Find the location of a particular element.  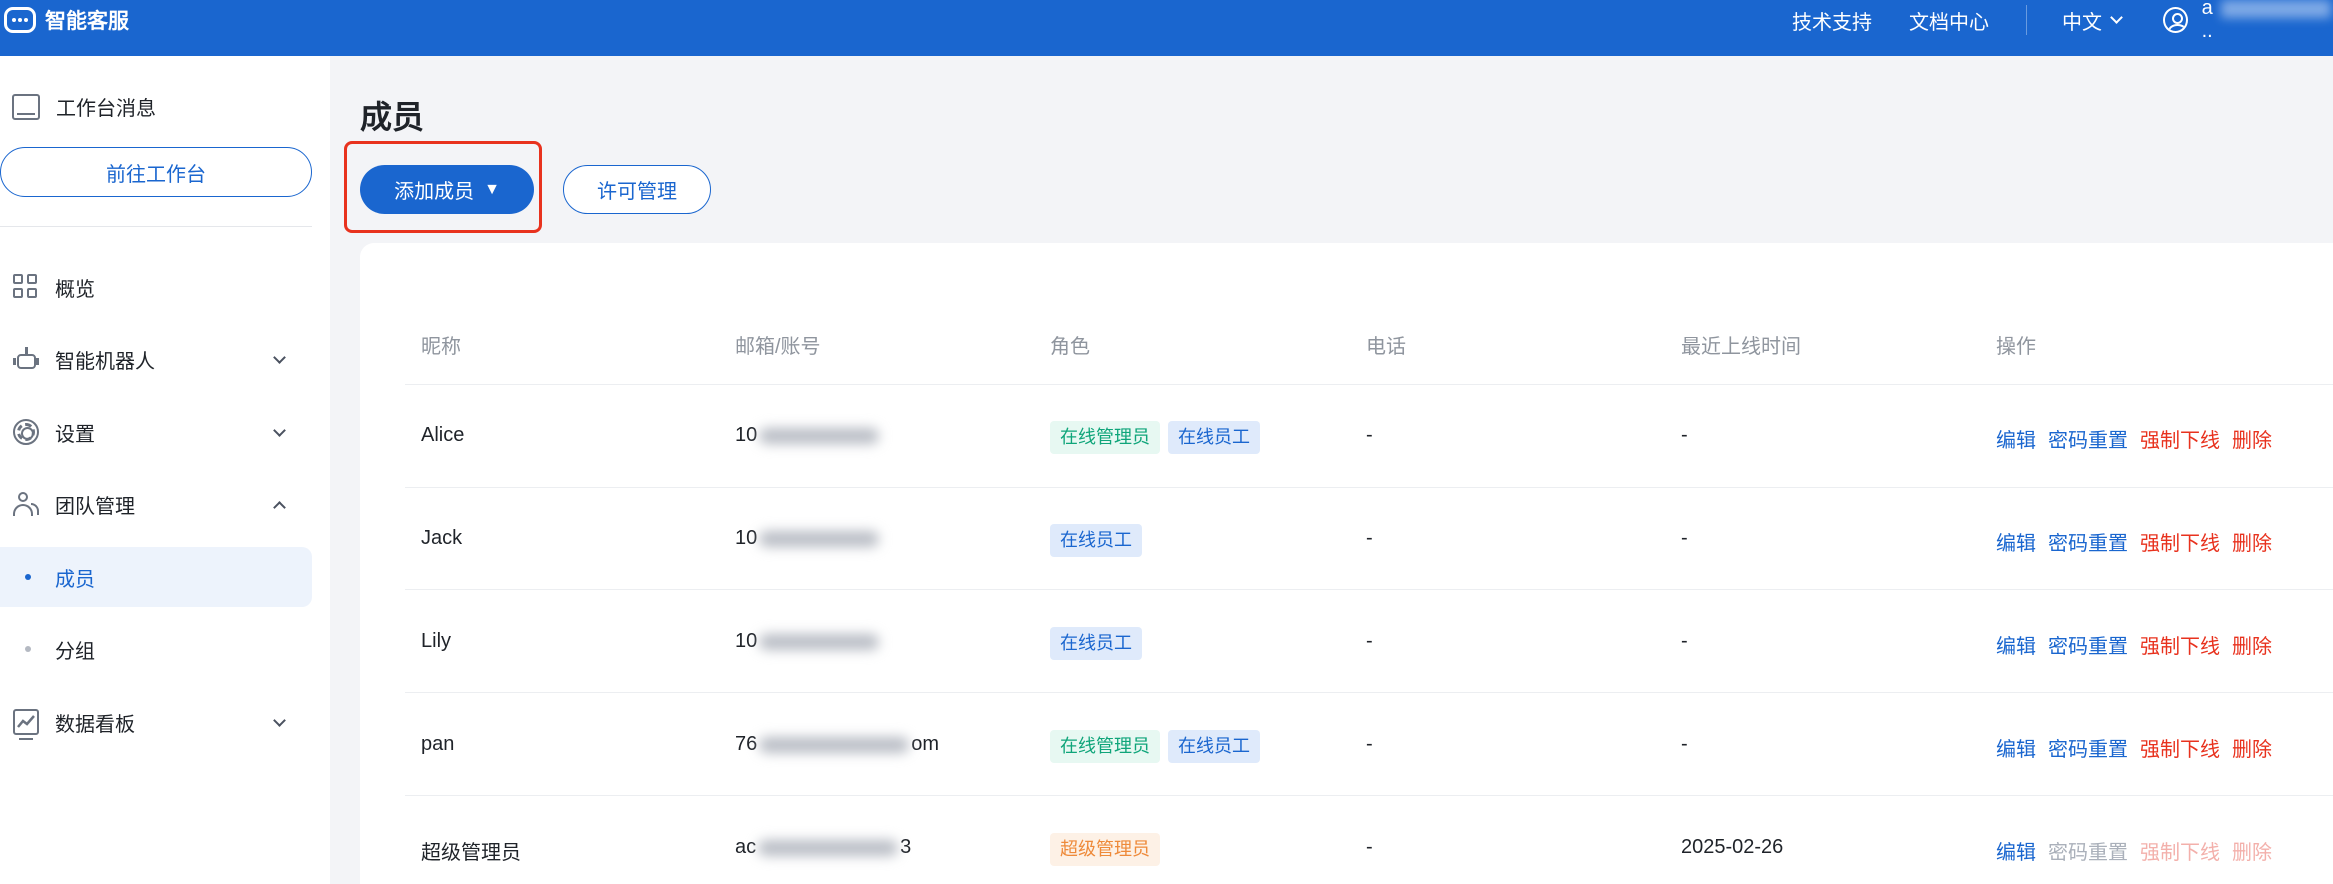

column-header-actions: 操作 is located at coordinates (2016, 347).